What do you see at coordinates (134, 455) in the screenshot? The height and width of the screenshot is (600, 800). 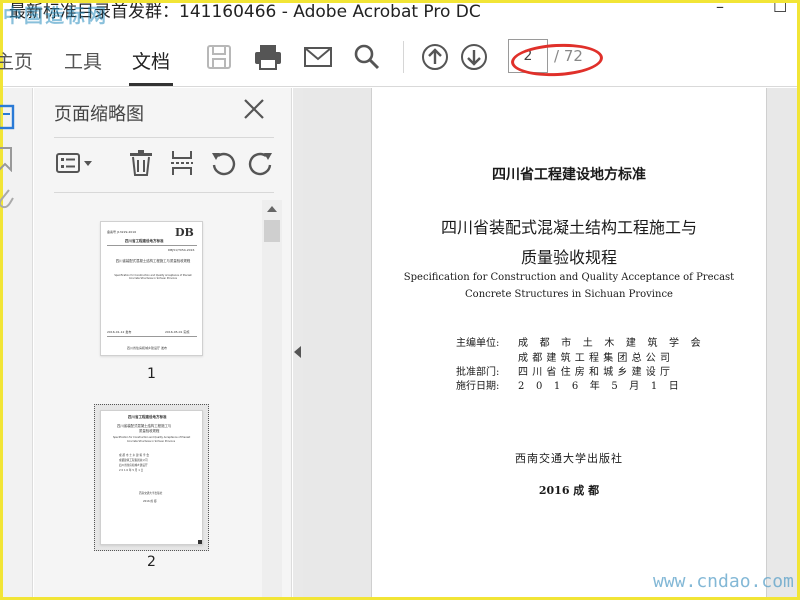 I see `thumb2-info-0: 成 都 市 土 木 建 筑 学 会` at bounding box center [134, 455].